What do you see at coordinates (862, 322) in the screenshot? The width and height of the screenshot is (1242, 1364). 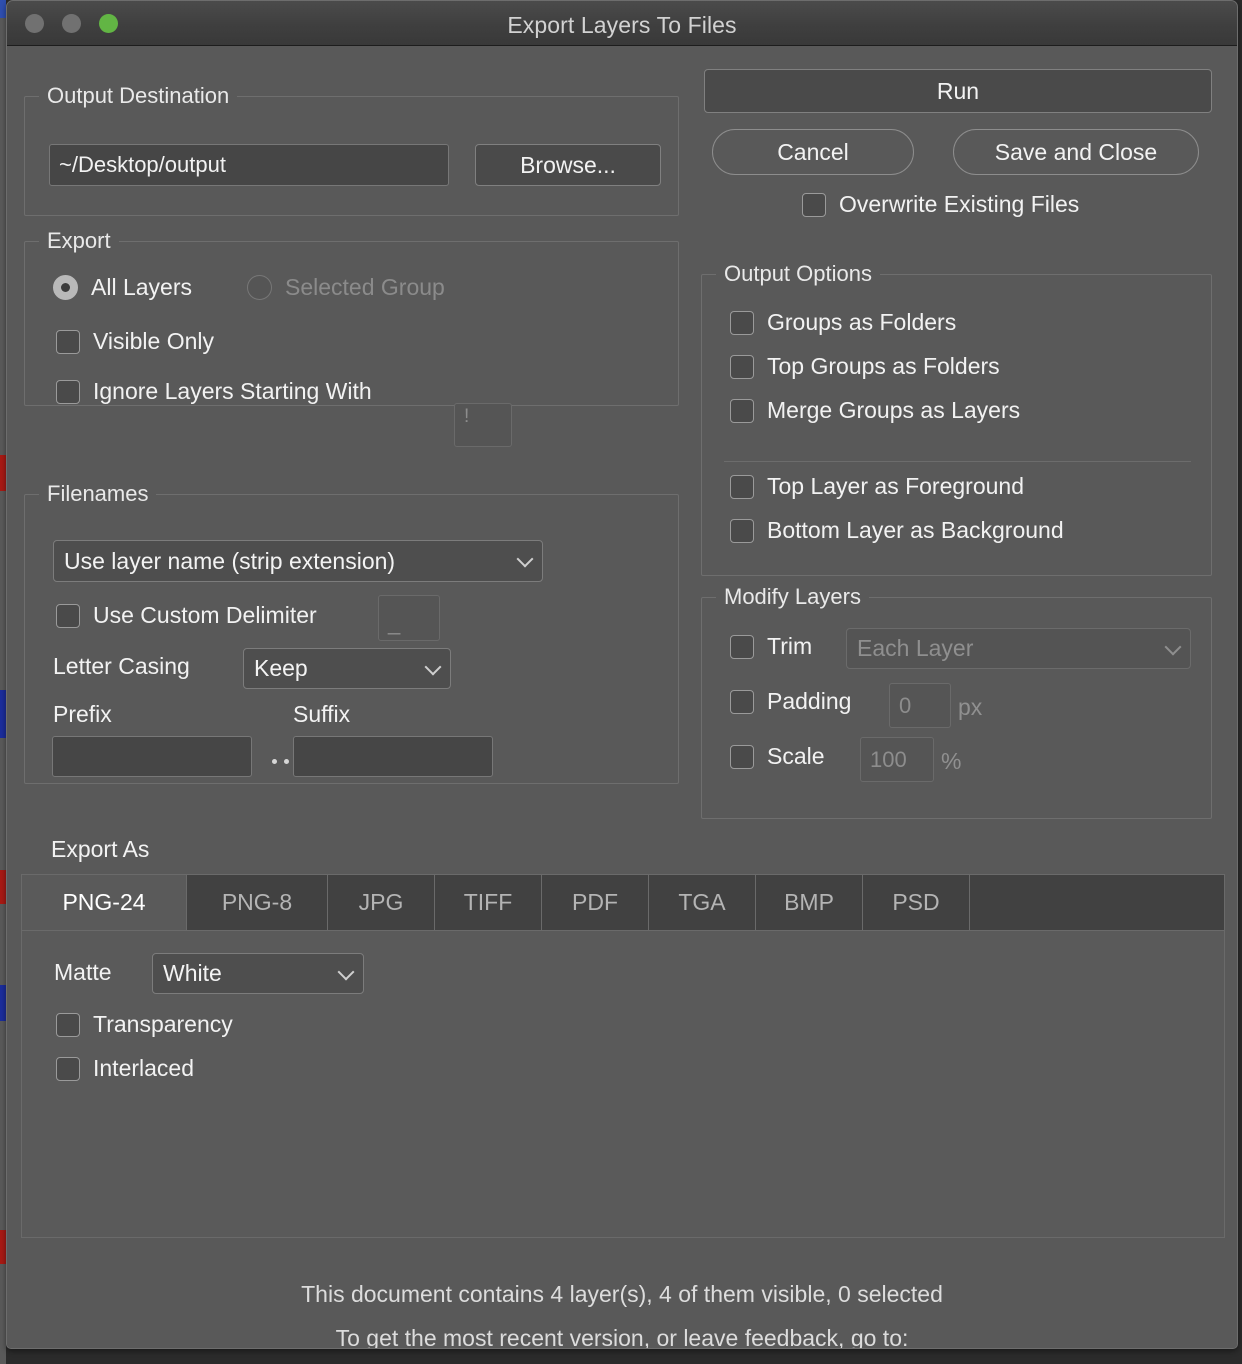 I see `groups-as-folders-label: Groups as Folders` at bounding box center [862, 322].